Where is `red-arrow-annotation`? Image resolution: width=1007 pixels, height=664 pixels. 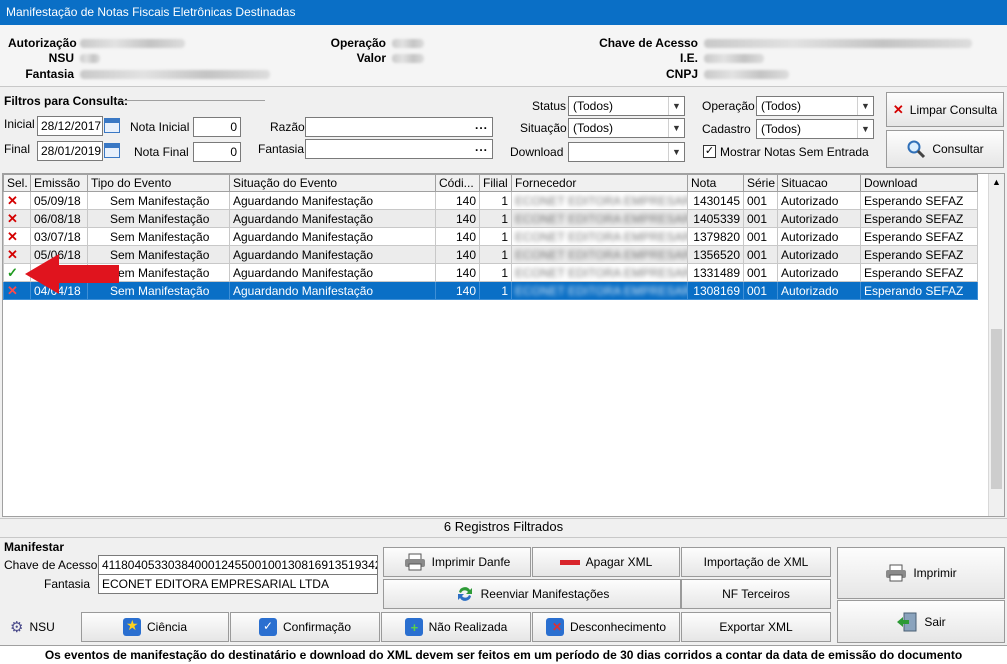
red-arrow-annotation is located at coordinates (72, 274).